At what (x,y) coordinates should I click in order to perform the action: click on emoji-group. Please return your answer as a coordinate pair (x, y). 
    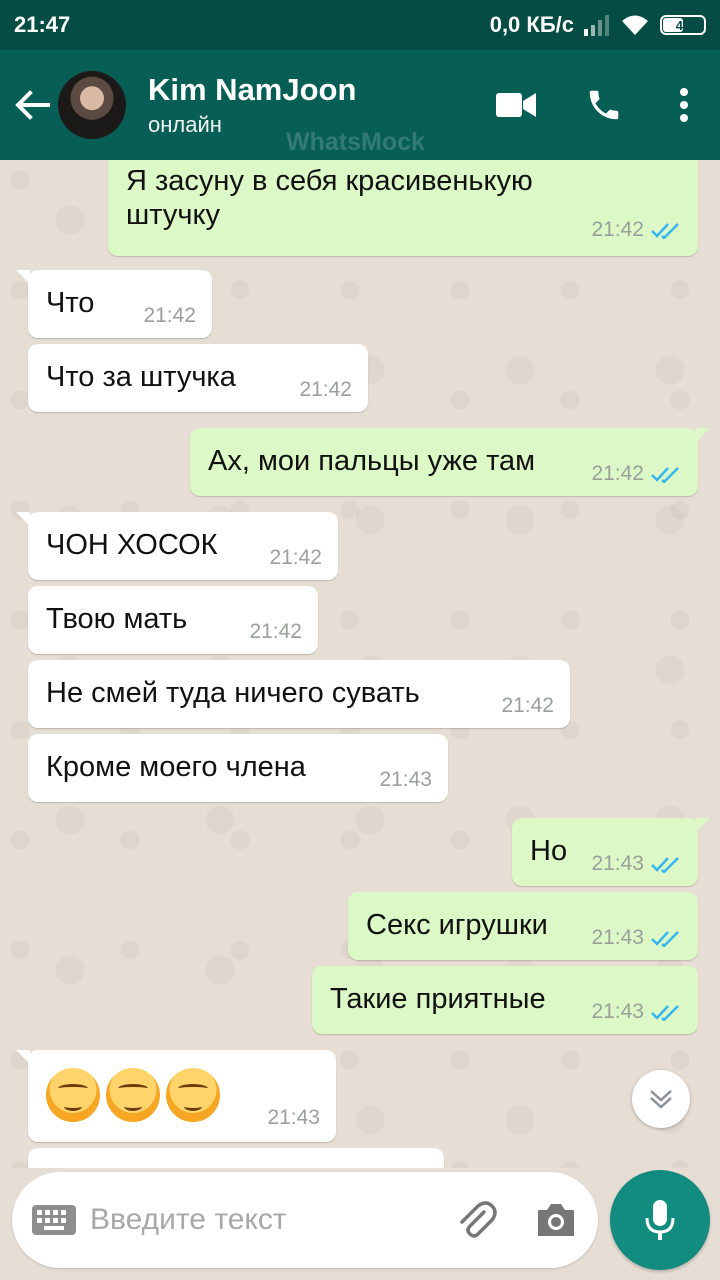
    Looking at the image, I should click on (136, 1095).